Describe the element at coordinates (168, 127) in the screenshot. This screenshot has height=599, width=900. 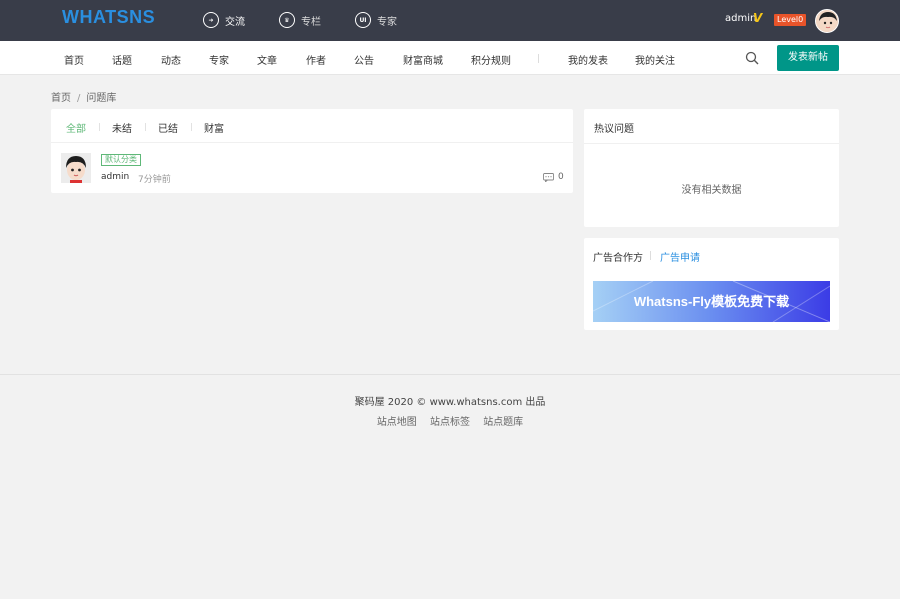
I see `tab-solved: 已结` at that location.